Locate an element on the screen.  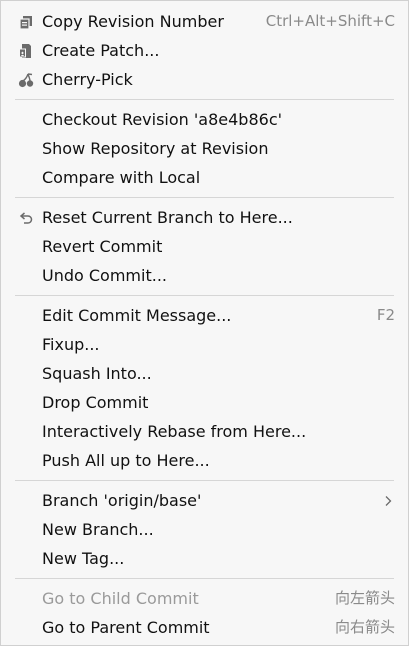
menu-item-label: Revert Commit is located at coordinates (102, 246).